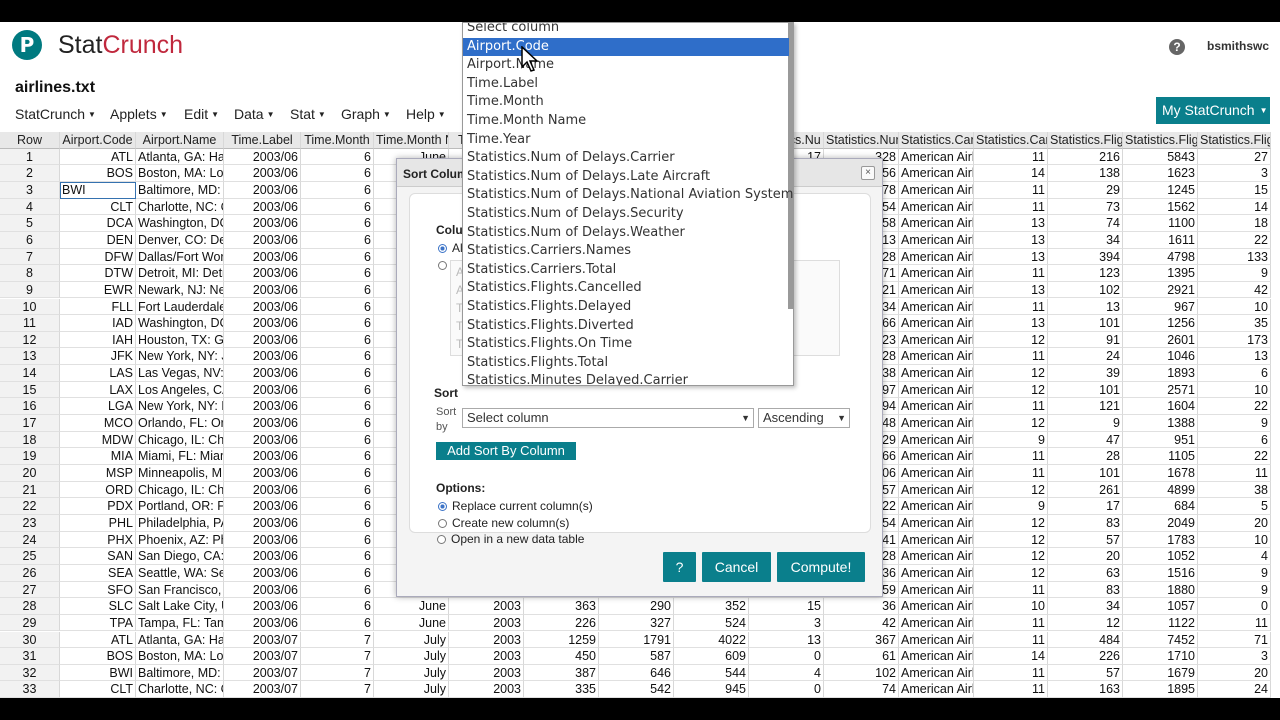 This screenshot has width=1280, height=720. Describe the element at coordinates (180, 490) in the screenshot. I see `table-cell: Chicago, IL: Chic` at that location.